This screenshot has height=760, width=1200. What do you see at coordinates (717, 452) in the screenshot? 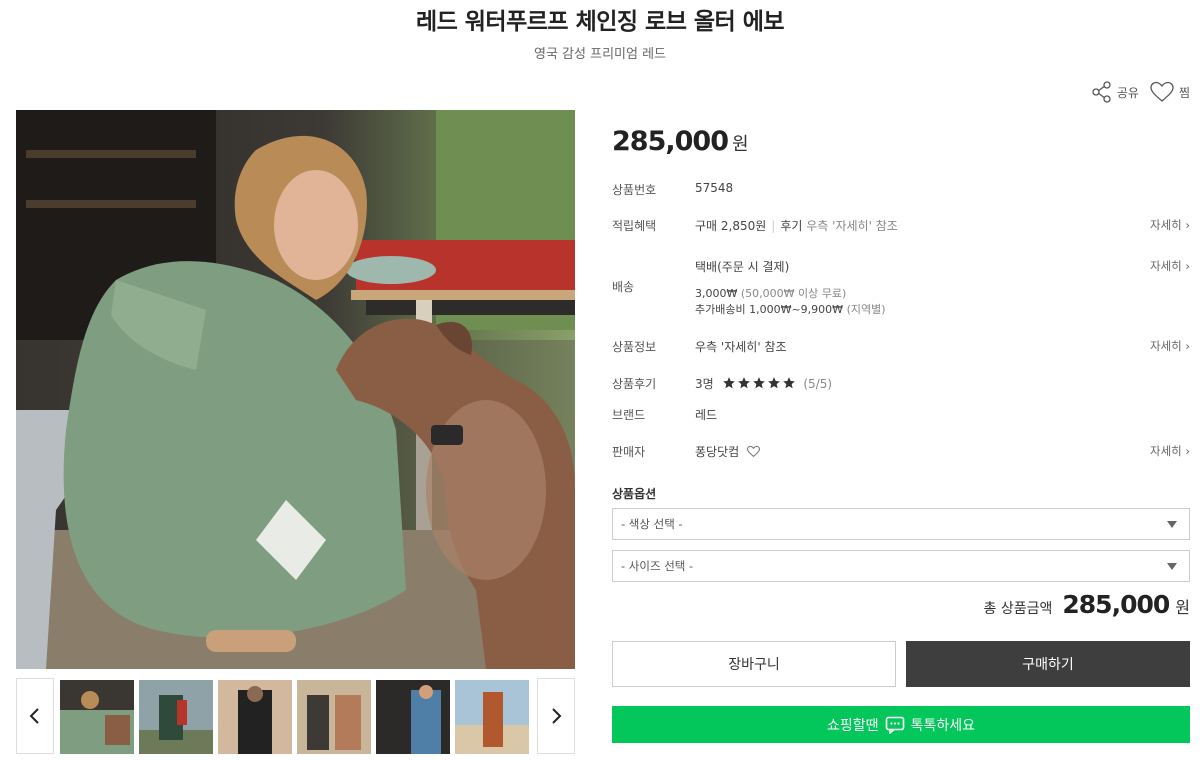
I see `seller-value: 퐁당닷컴` at bounding box center [717, 452].